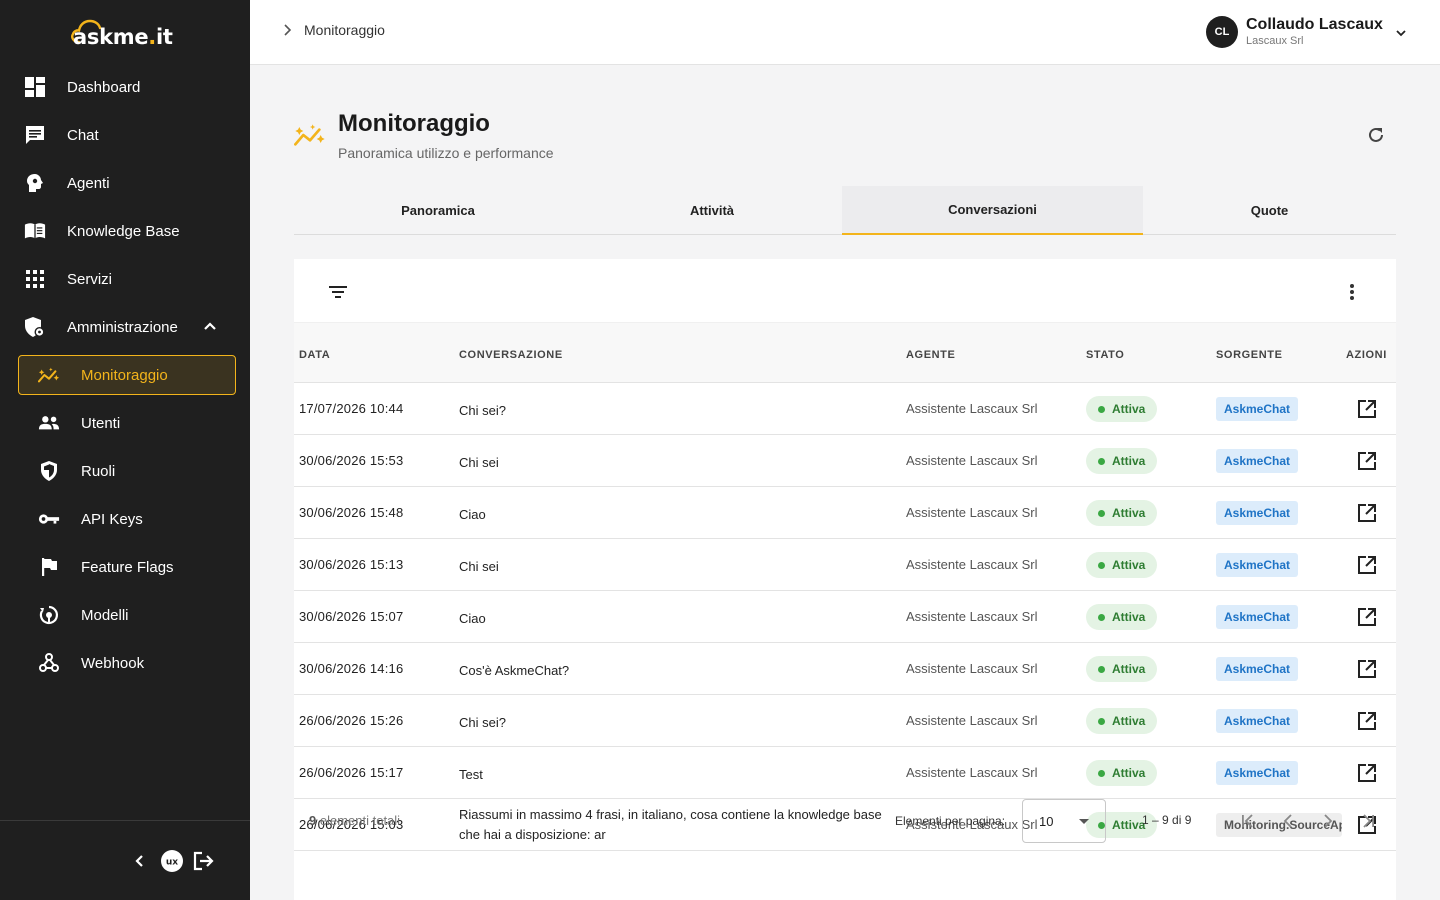 The width and height of the screenshot is (1440, 900). What do you see at coordinates (121, 34) in the screenshot?
I see `brand-logo: askme.it` at bounding box center [121, 34].